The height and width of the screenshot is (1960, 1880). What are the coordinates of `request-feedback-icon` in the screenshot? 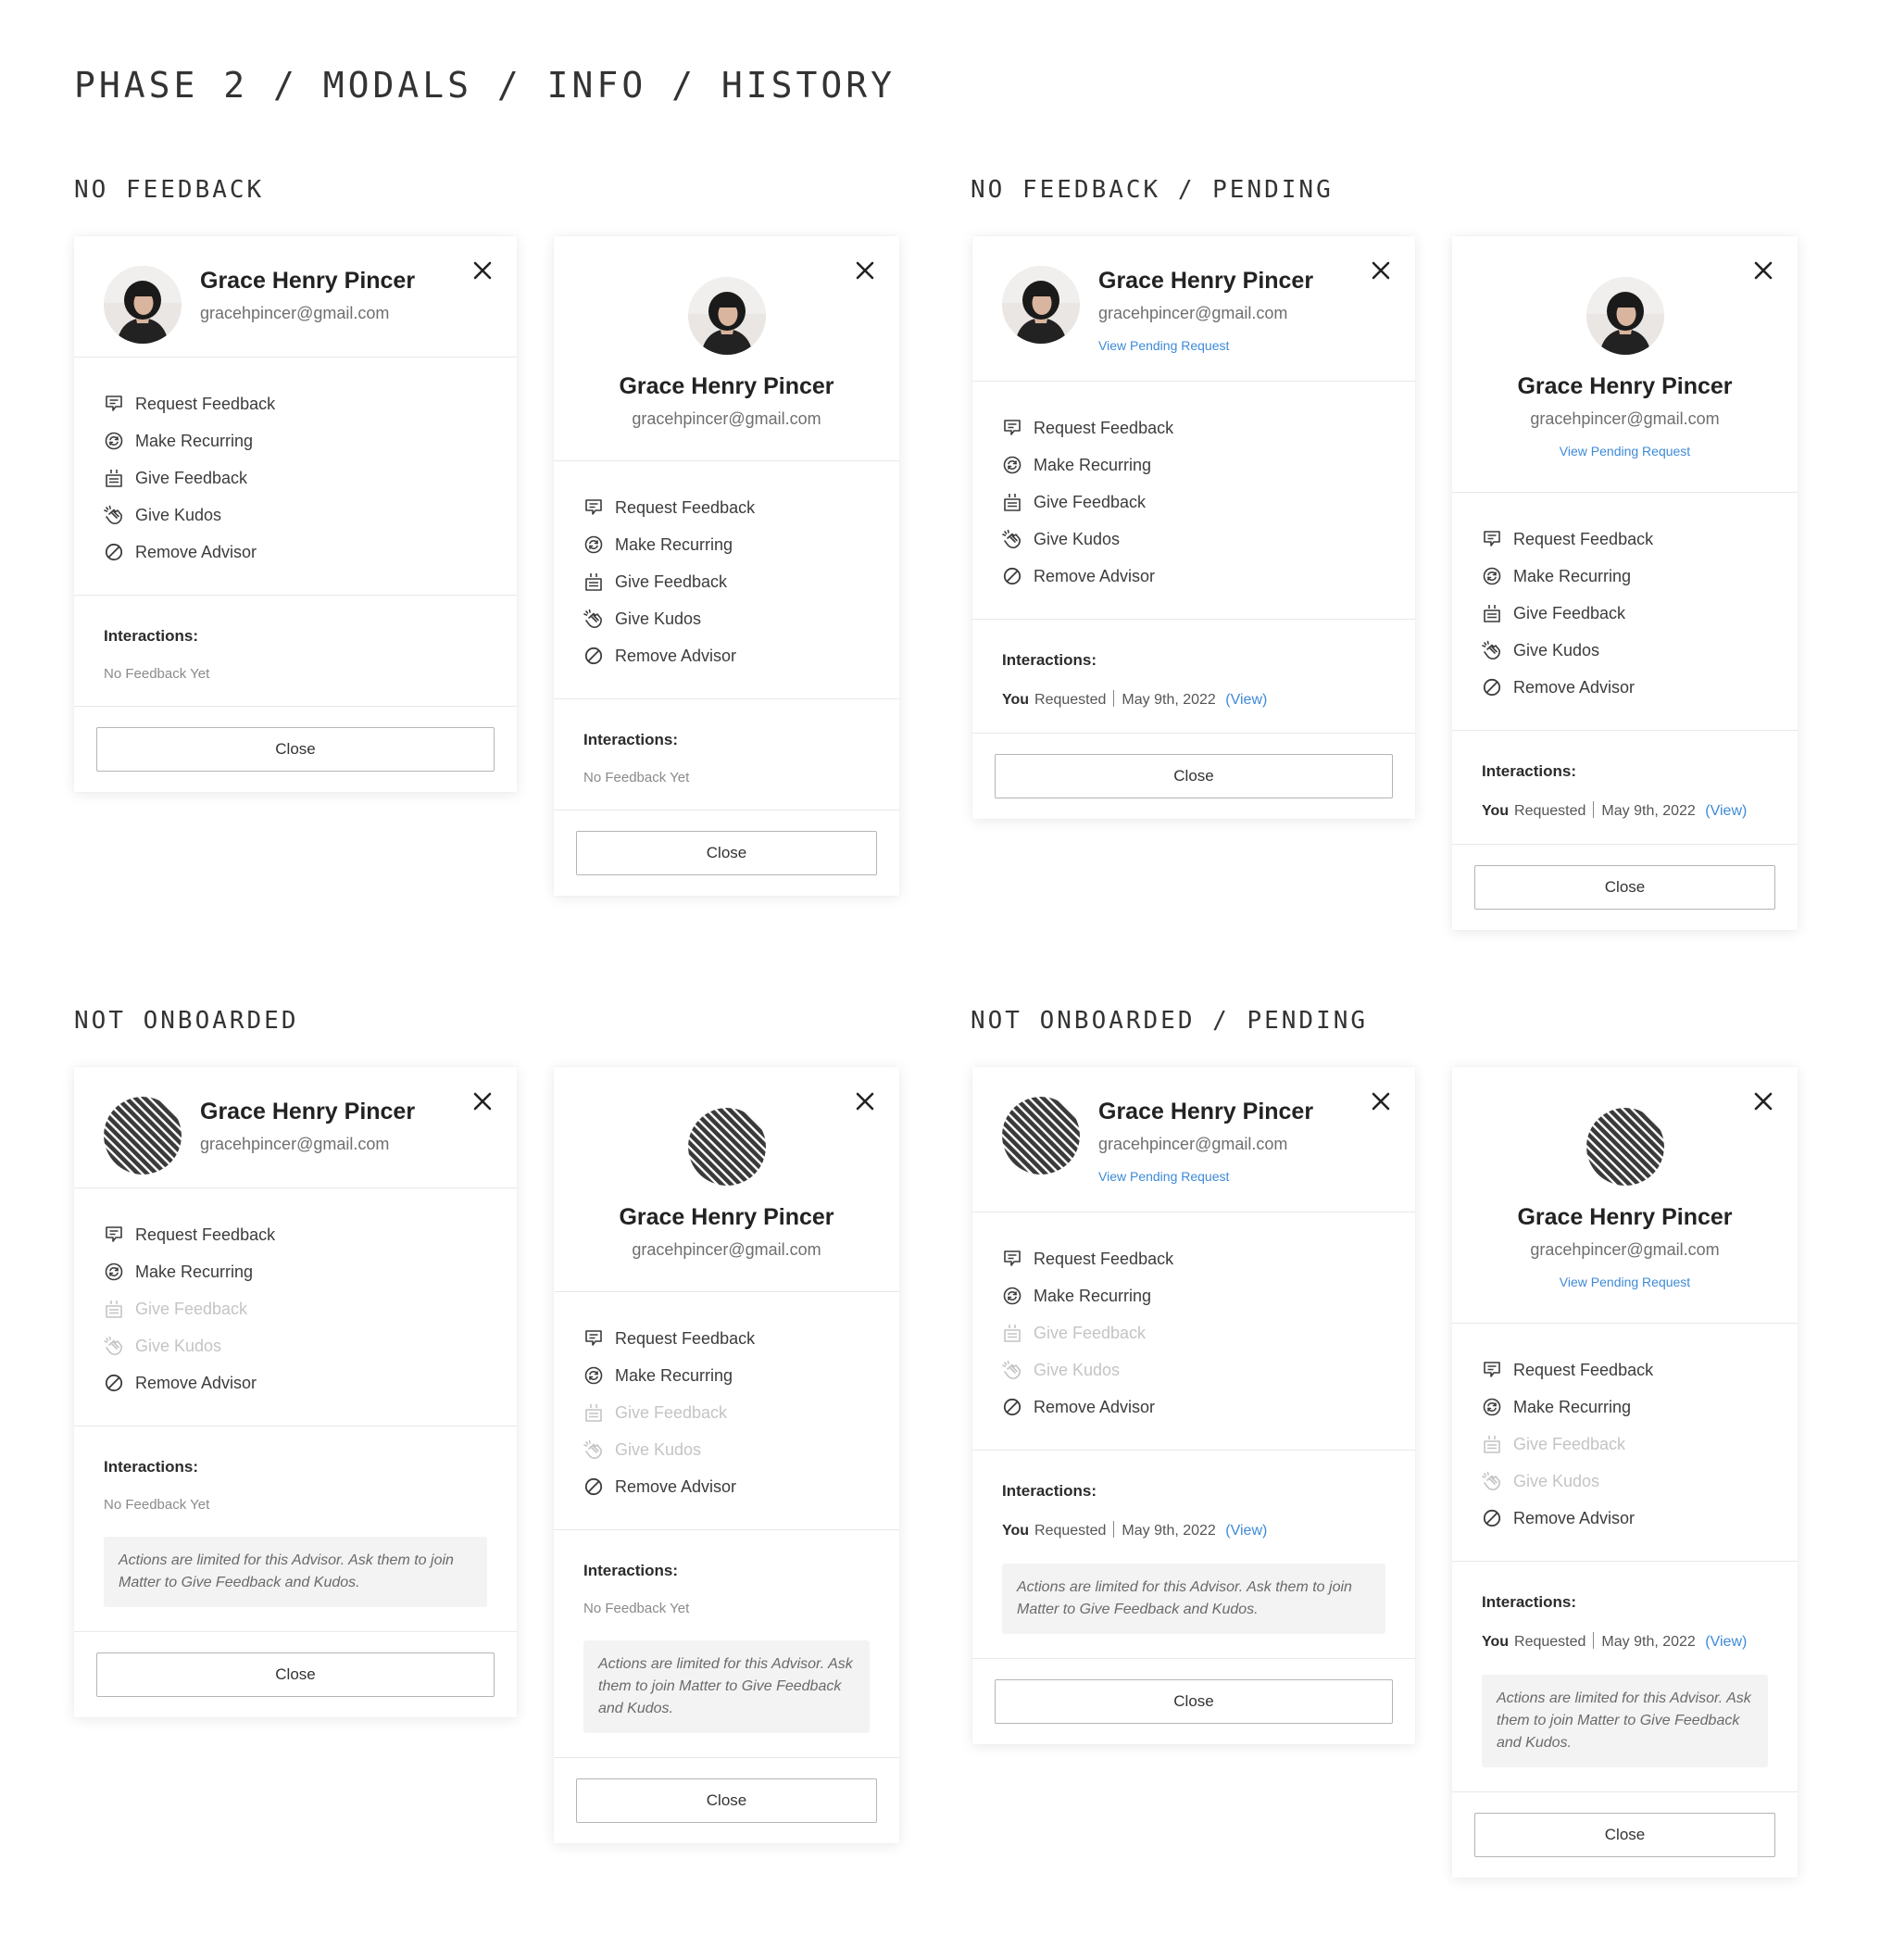 It's located at (593, 508).